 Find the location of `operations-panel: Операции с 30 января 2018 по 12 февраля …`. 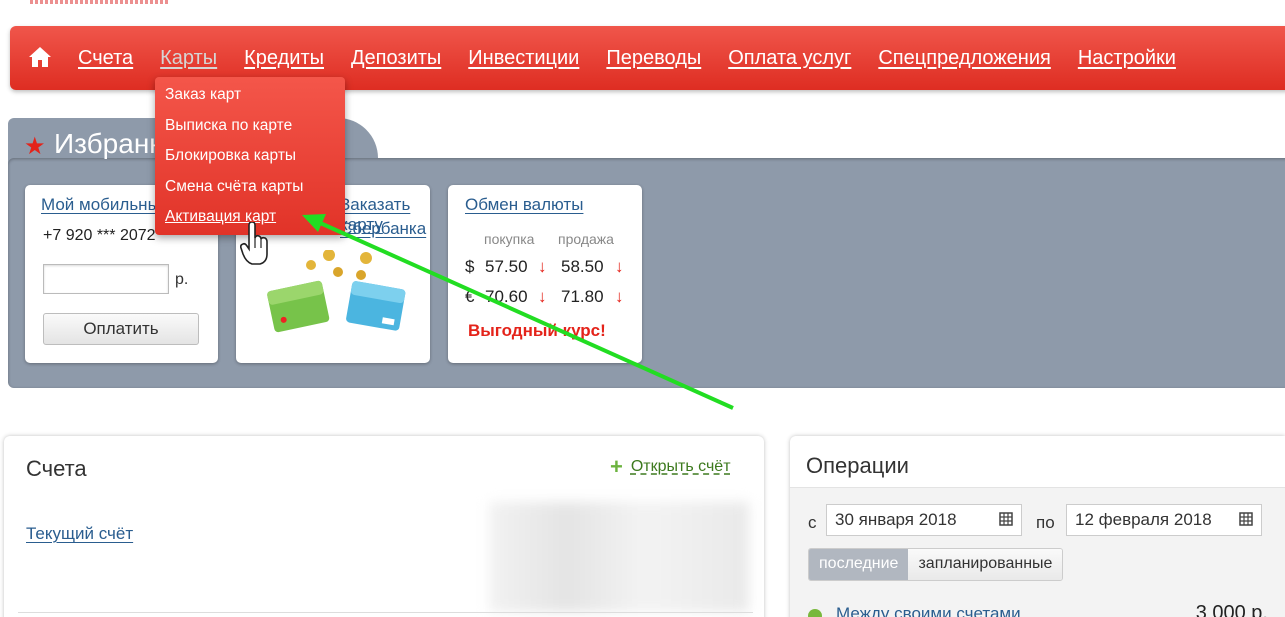

operations-panel: Операции с 30 января 2018 по 12 февраля … is located at coordinates (1037, 526).